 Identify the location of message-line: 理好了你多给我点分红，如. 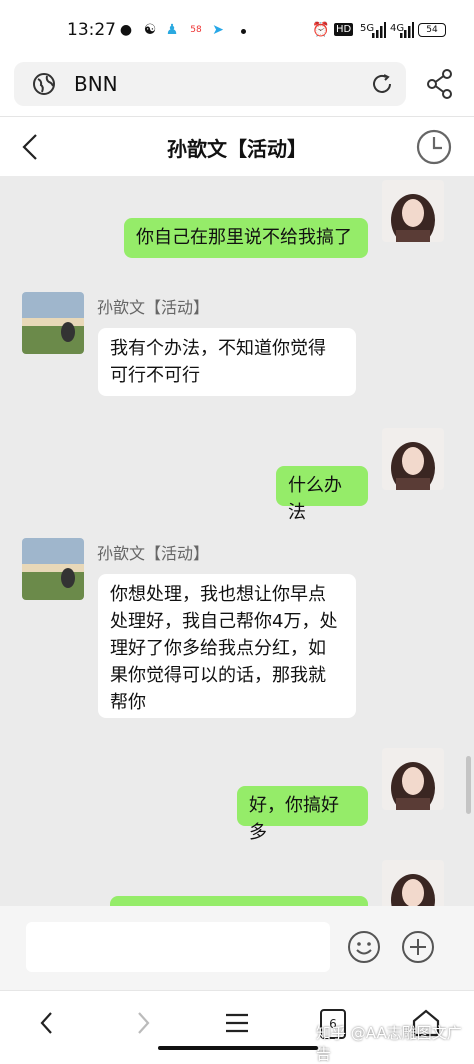
(218, 648).